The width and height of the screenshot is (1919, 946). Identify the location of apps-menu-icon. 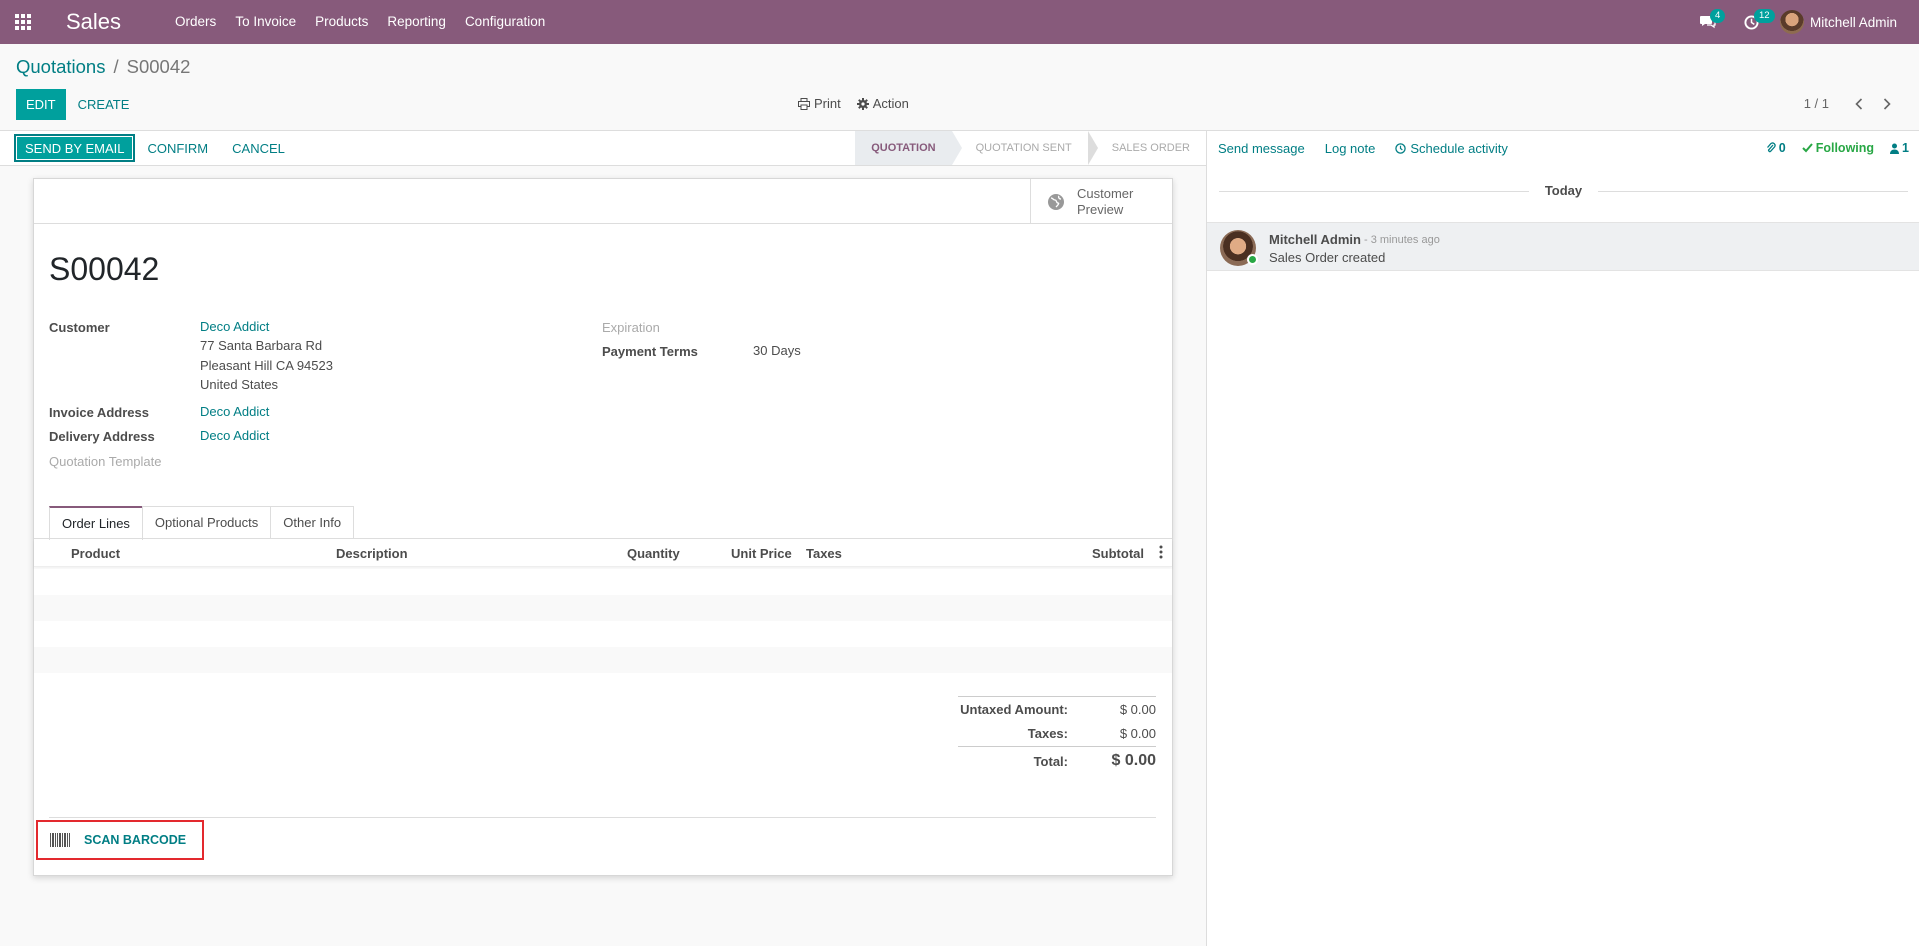
(23, 22).